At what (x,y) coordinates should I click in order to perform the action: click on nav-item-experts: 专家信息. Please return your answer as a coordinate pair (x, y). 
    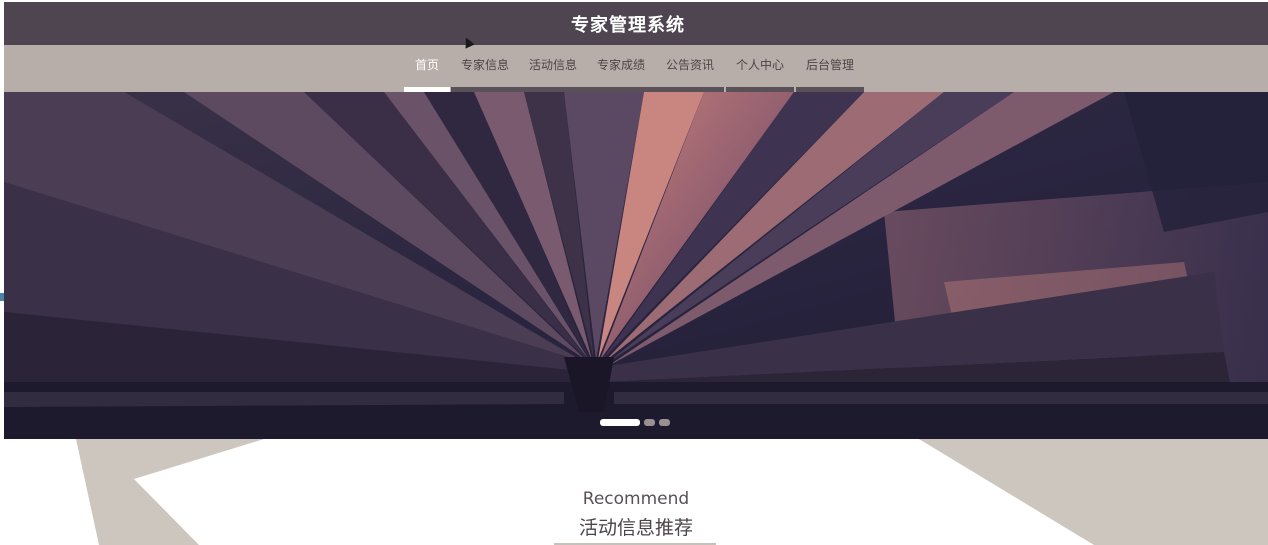
    Looking at the image, I should click on (485, 68).